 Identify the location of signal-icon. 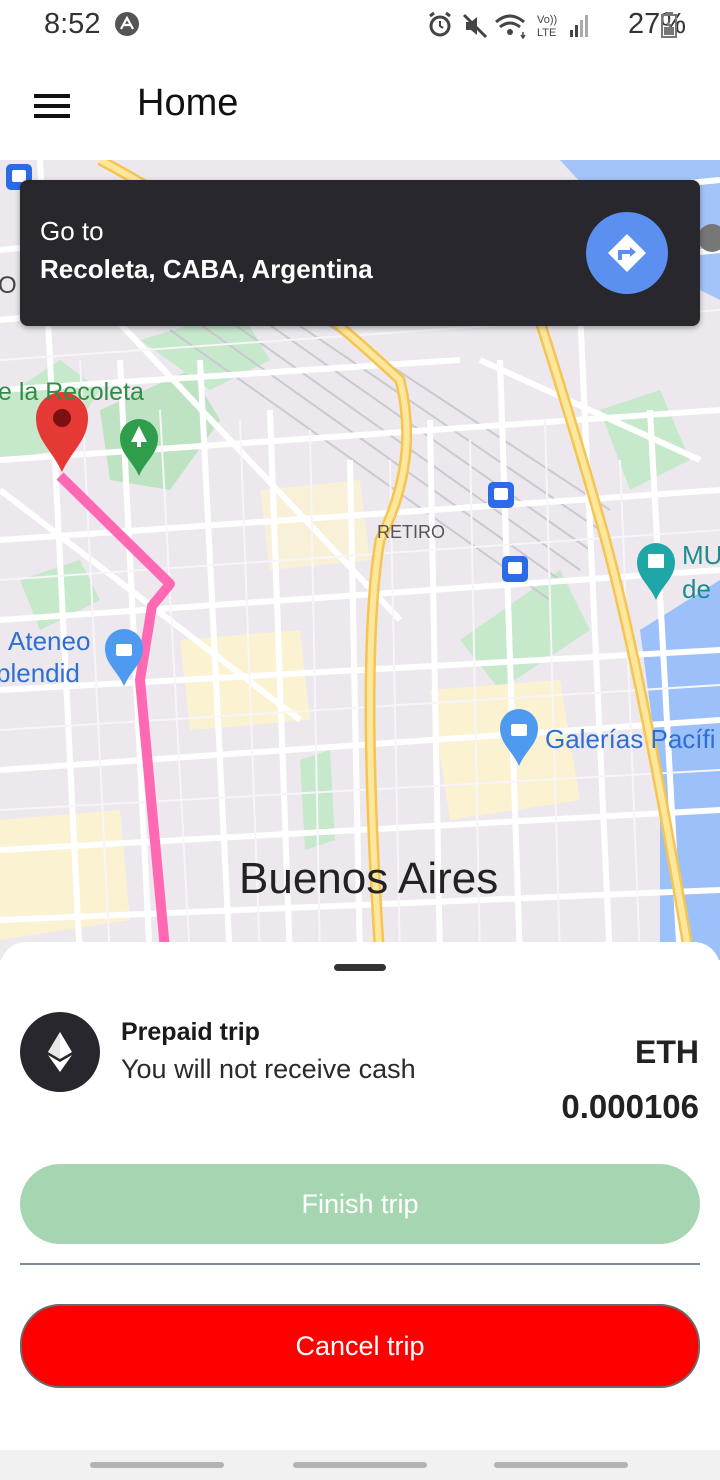
(579, 26).